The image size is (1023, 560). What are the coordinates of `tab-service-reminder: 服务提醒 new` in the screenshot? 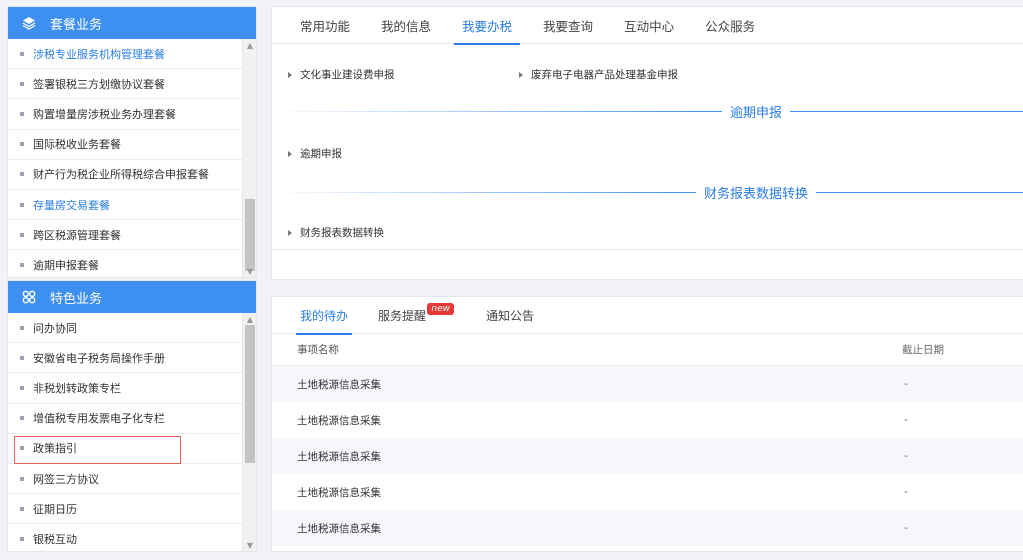 It's located at (416, 315).